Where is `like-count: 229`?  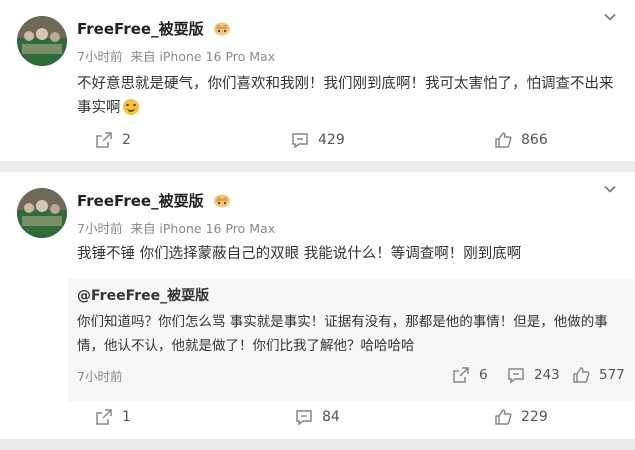 like-count: 229 is located at coordinates (534, 417).